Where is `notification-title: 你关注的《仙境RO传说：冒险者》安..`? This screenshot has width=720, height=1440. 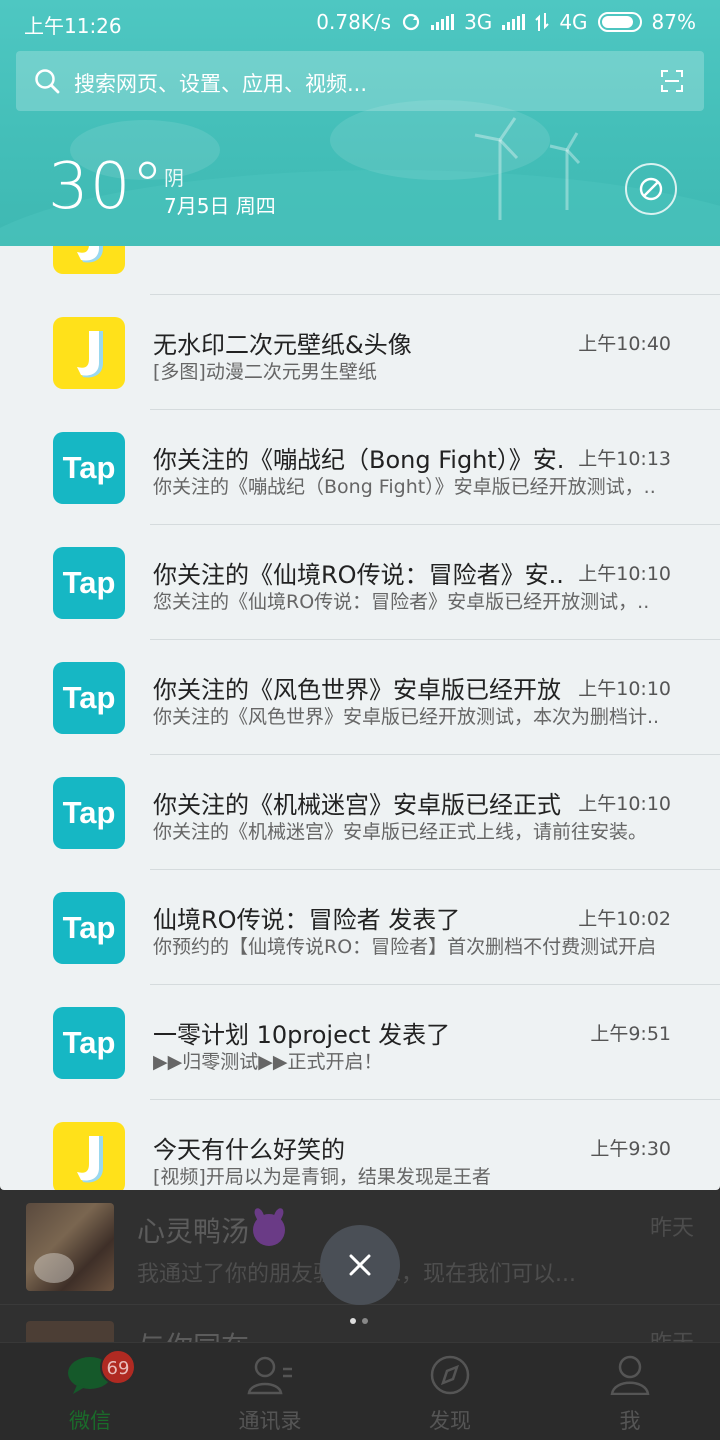 notification-title: 你关注的《仙境RO传说：冒险者》安.. is located at coordinates (358, 575).